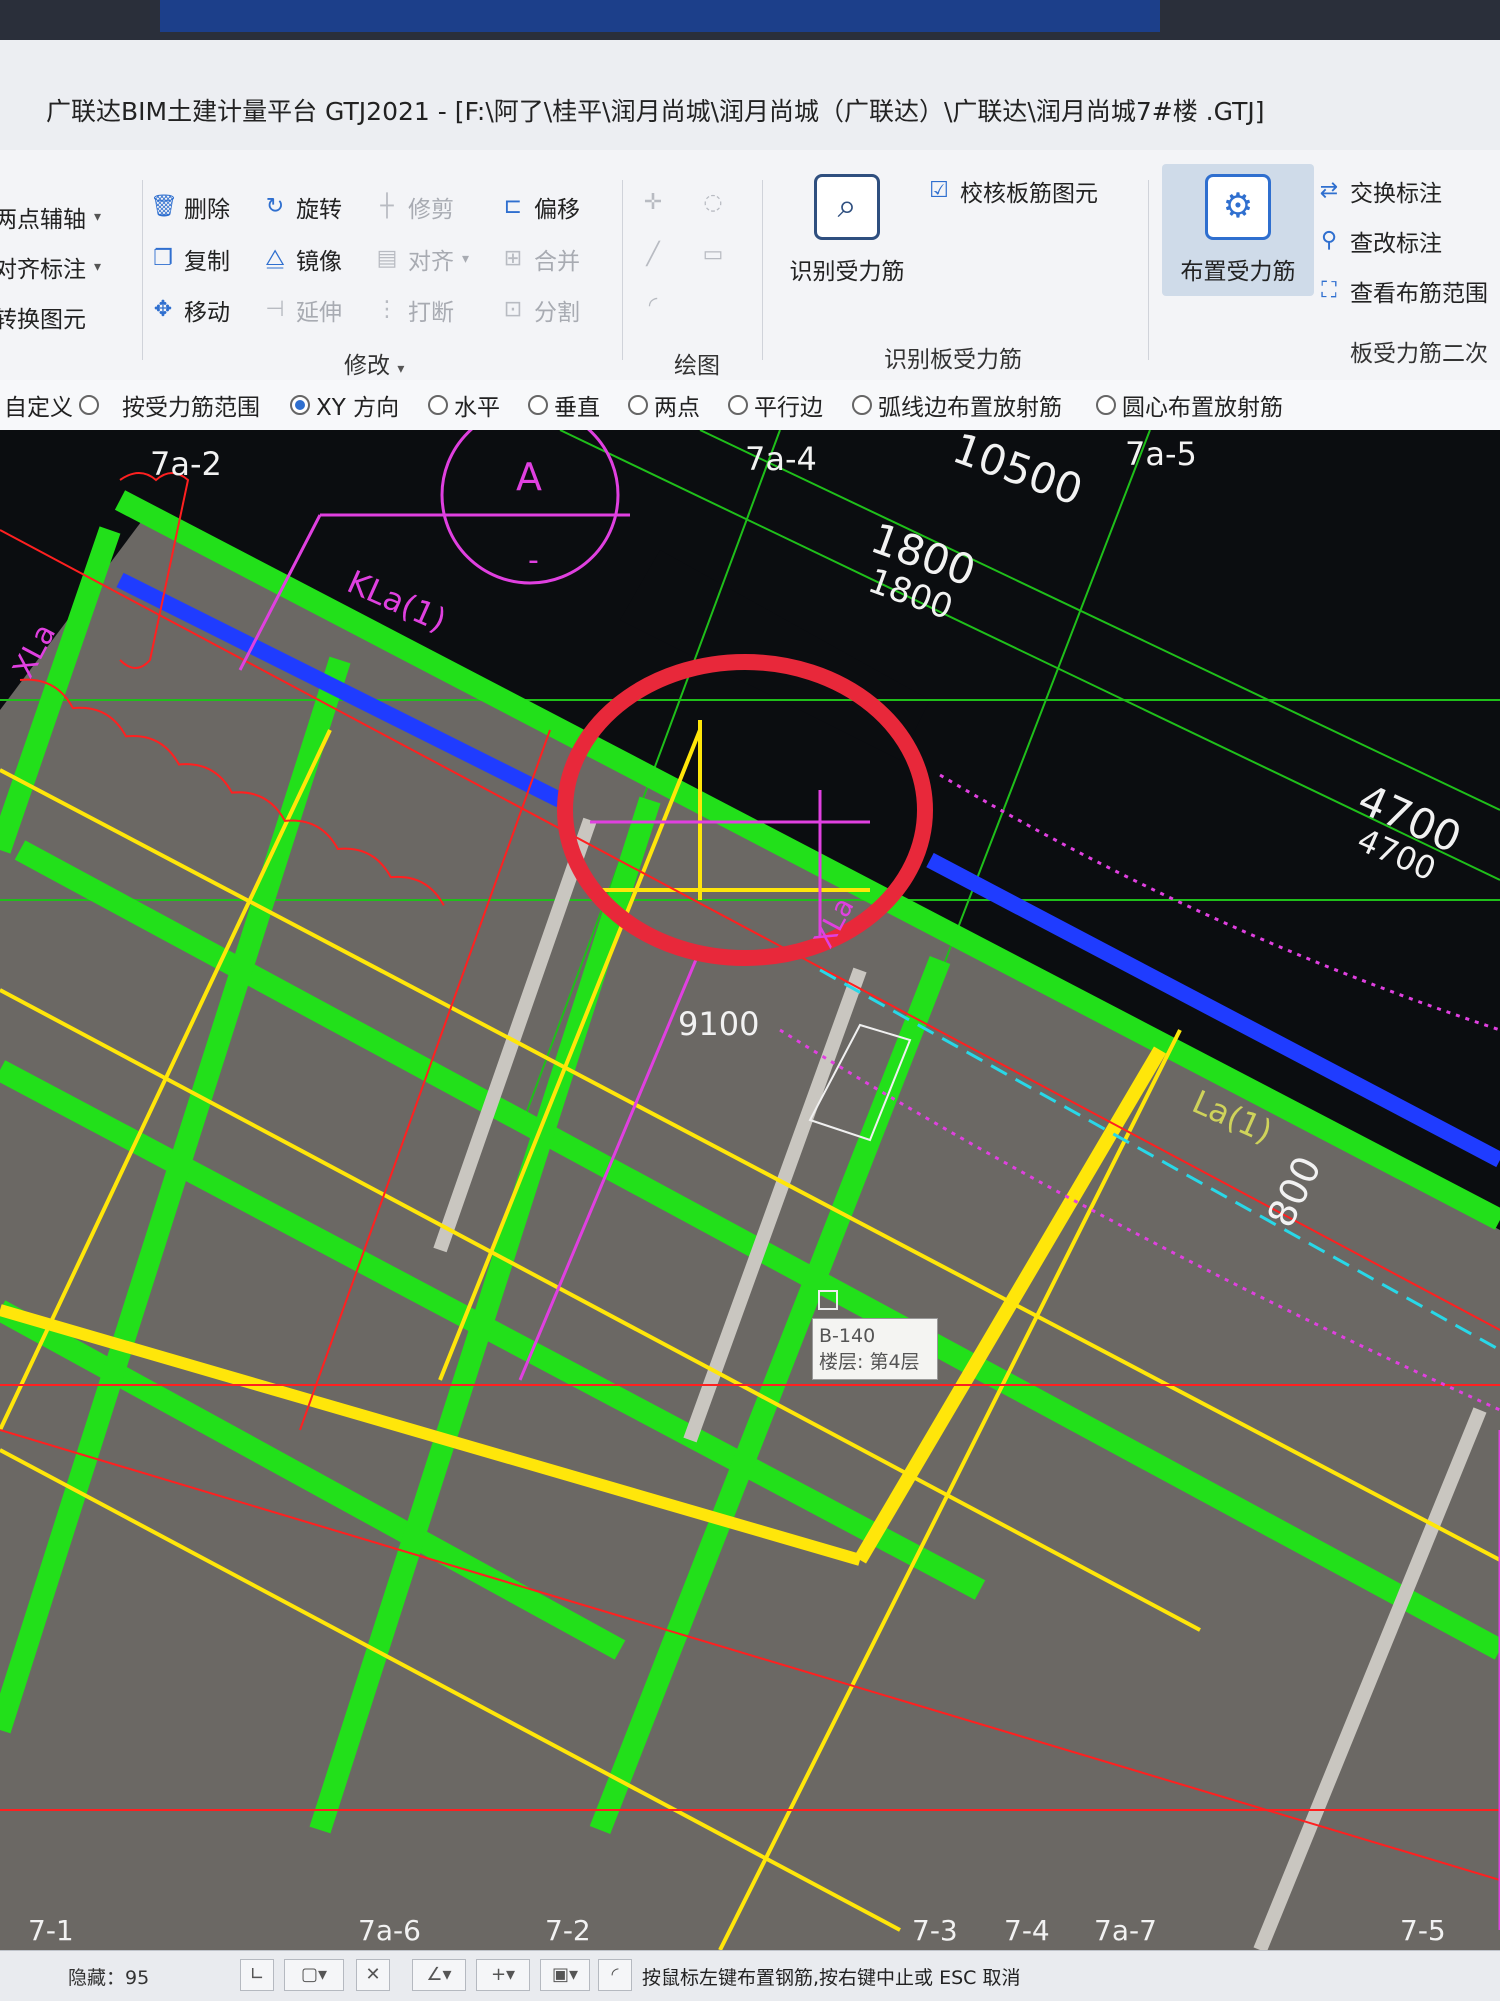 The image size is (1500, 2001). Describe the element at coordinates (1189, 405) in the screenshot. I see `option-center-radial: 圆心布置放射筋` at that location.